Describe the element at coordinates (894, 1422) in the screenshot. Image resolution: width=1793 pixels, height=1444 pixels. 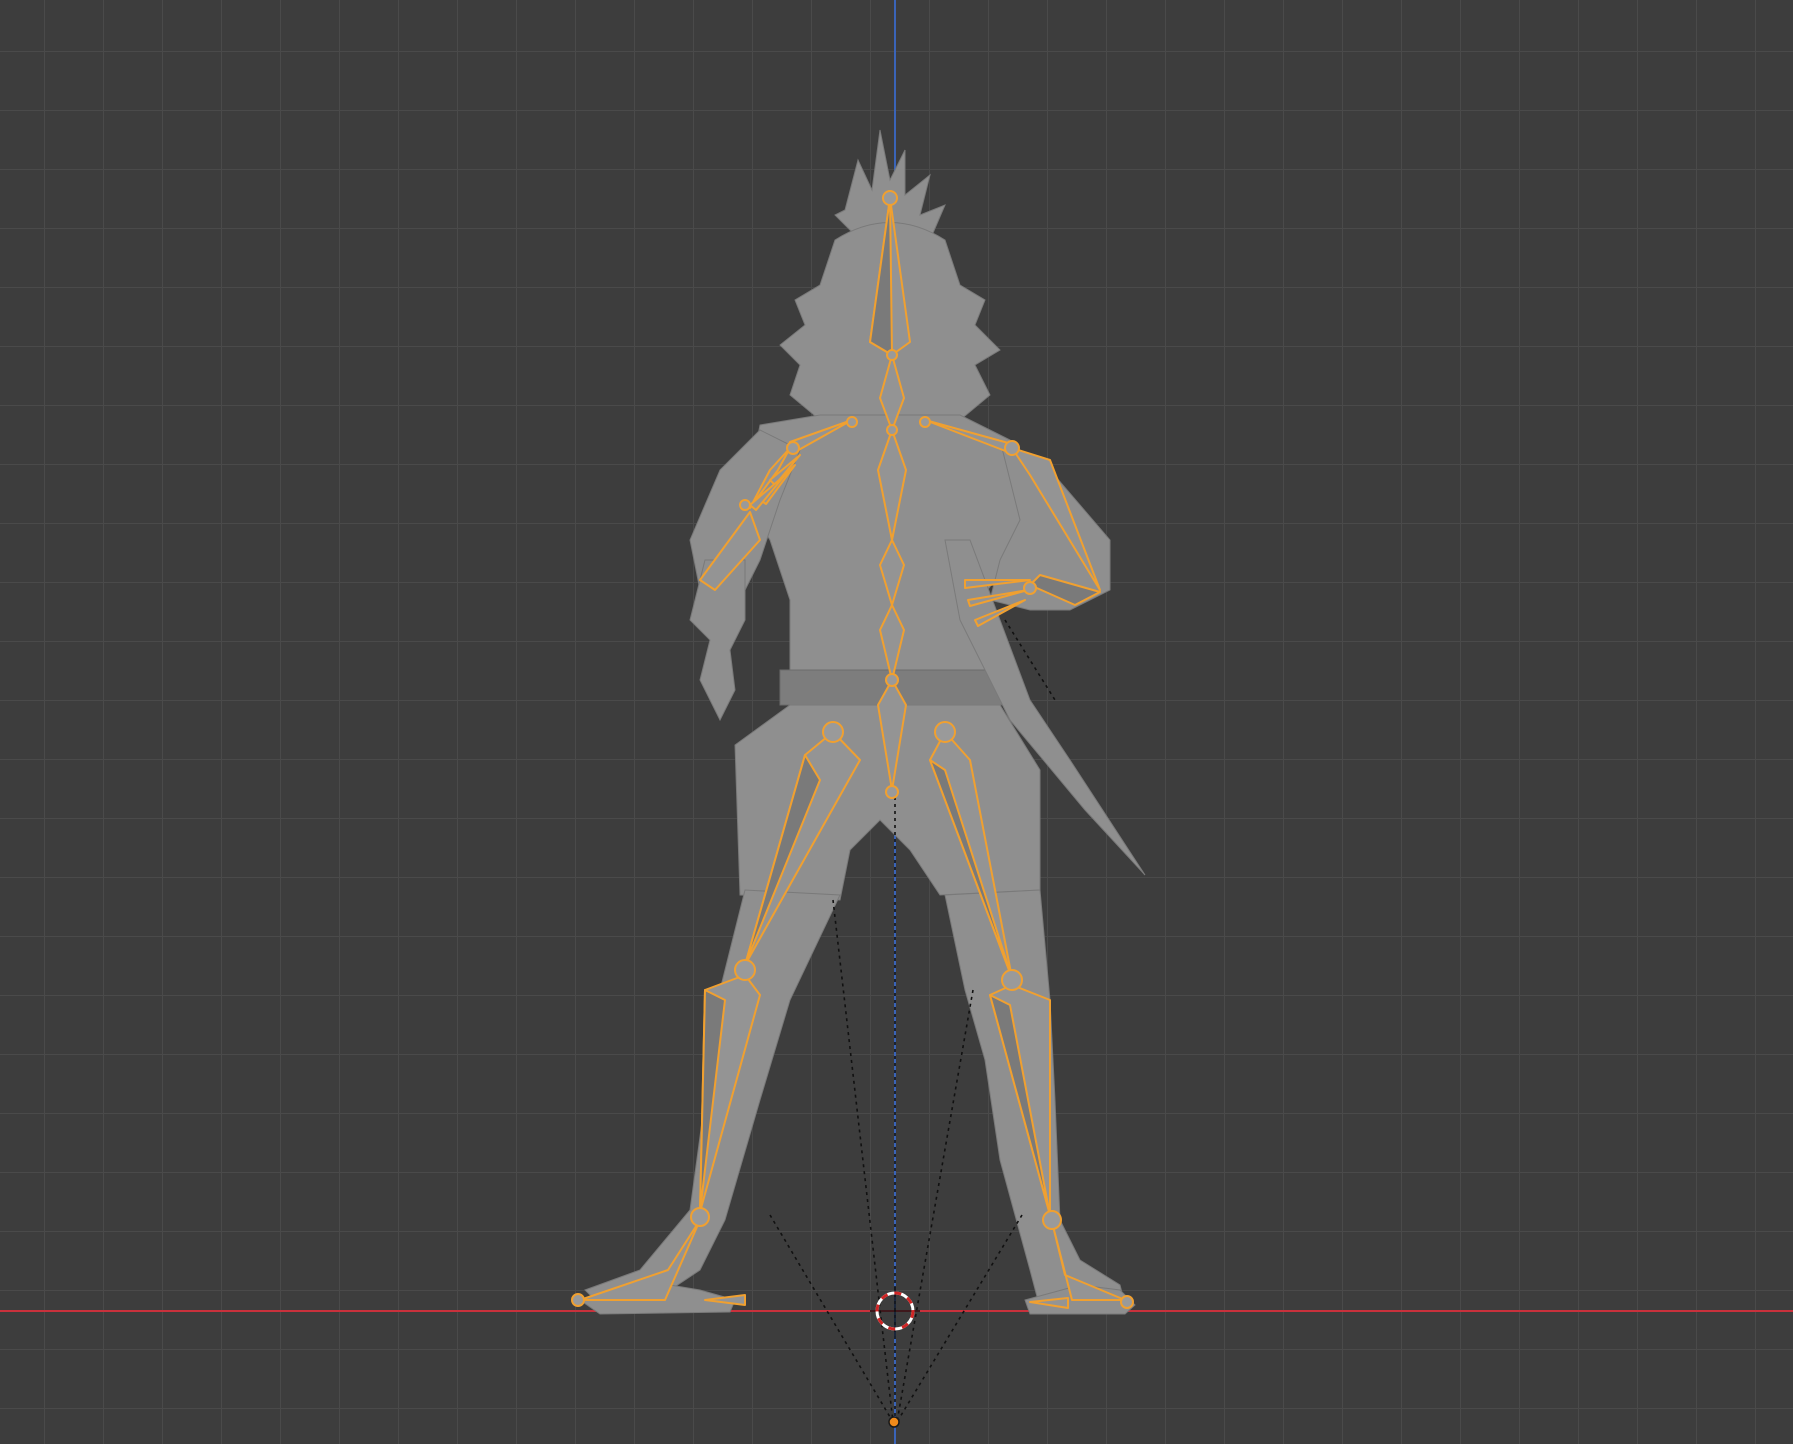
I see `armature-origin-icon` at that location.